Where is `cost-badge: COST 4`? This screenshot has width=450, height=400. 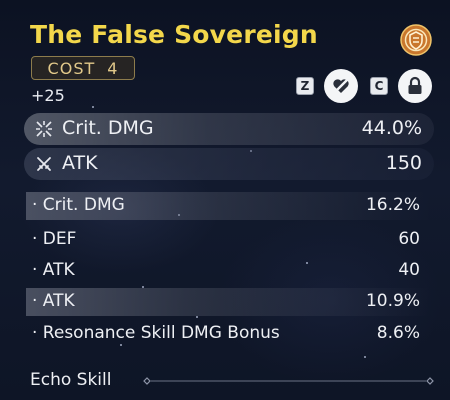 cost-badge: COST 4 is located at coordinates (83, 68).